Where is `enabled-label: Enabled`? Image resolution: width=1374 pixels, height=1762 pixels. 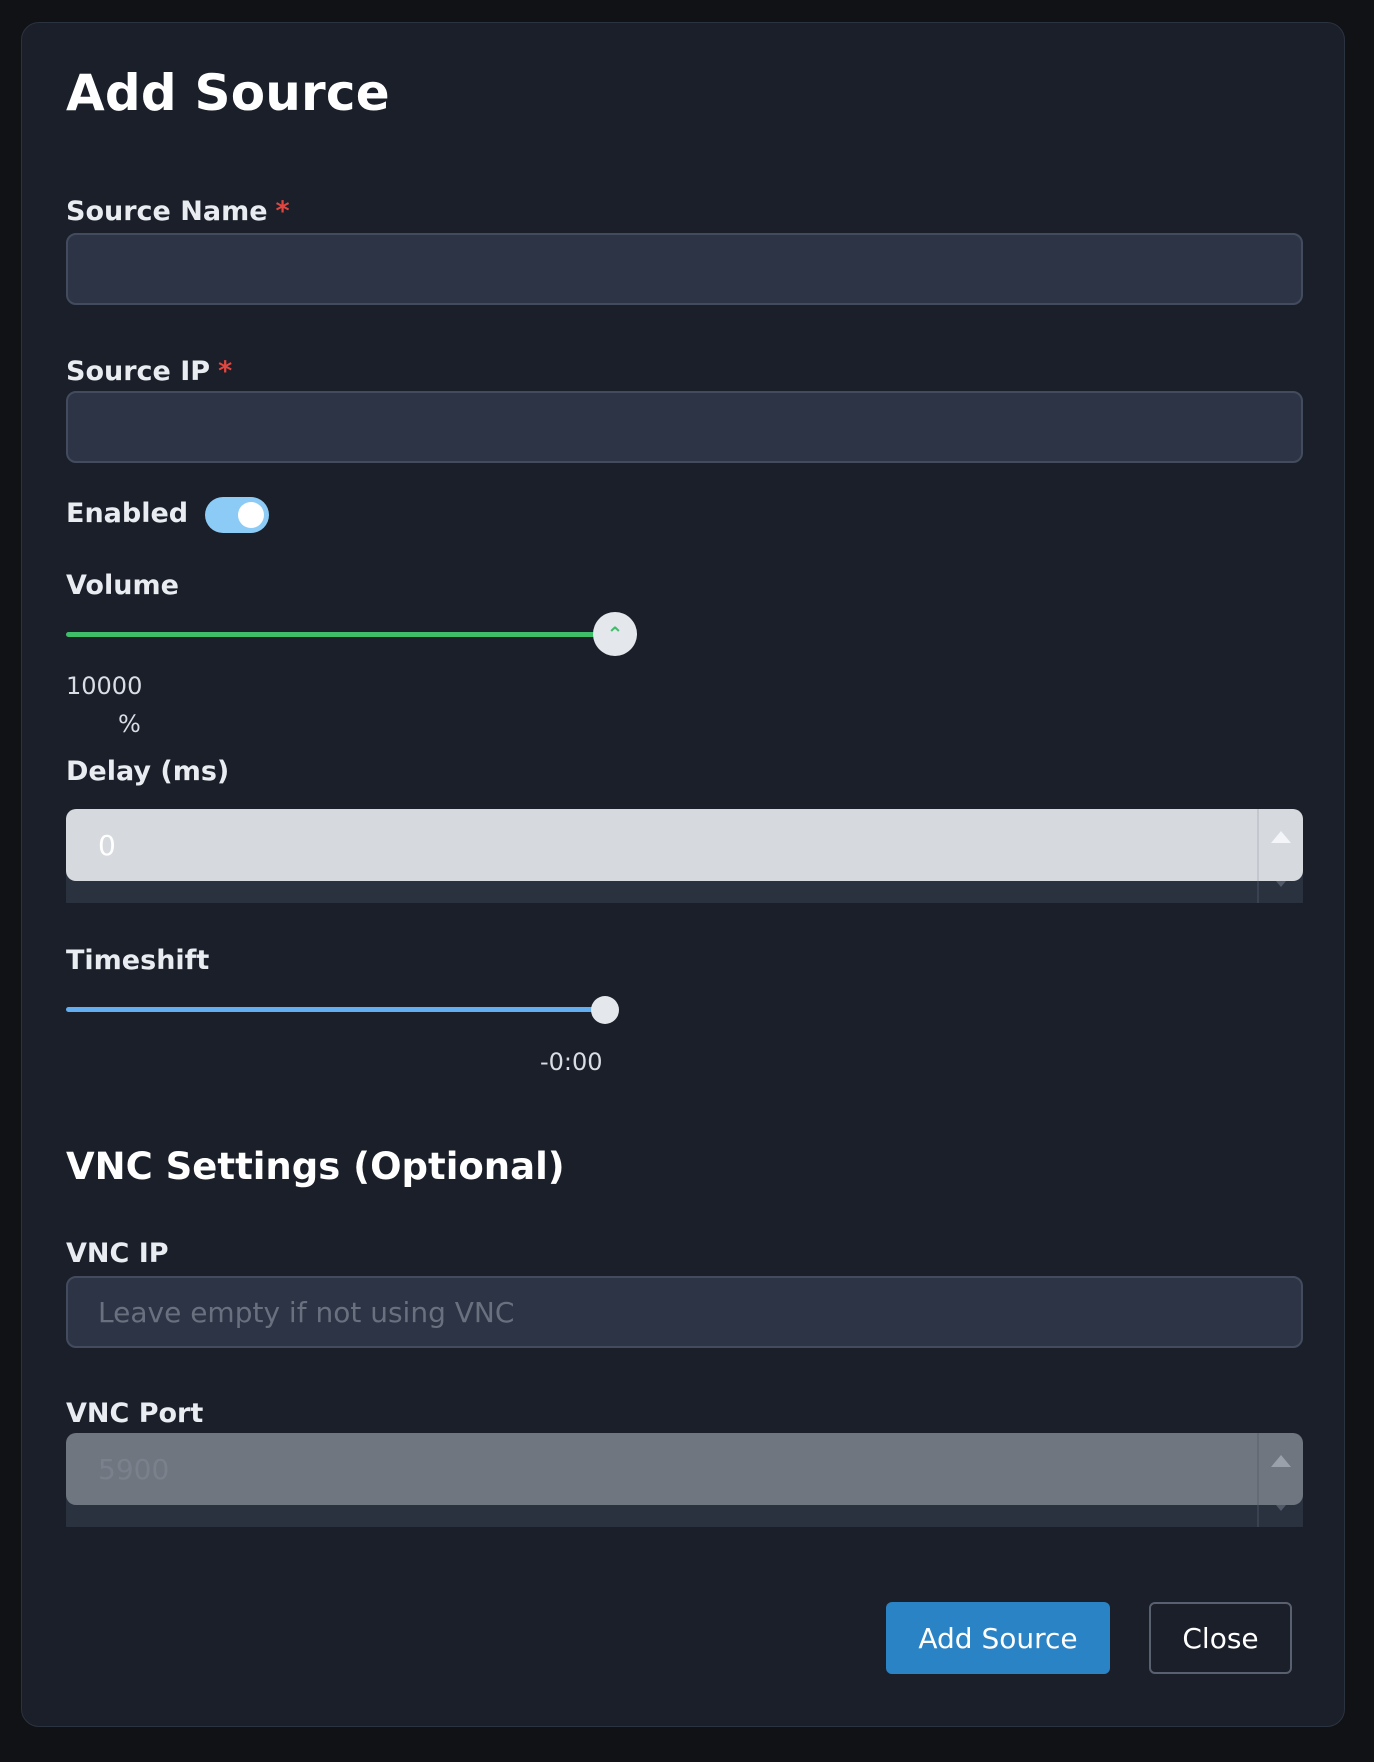 enabled-label: Enabled is located at coordinates (127, 513).